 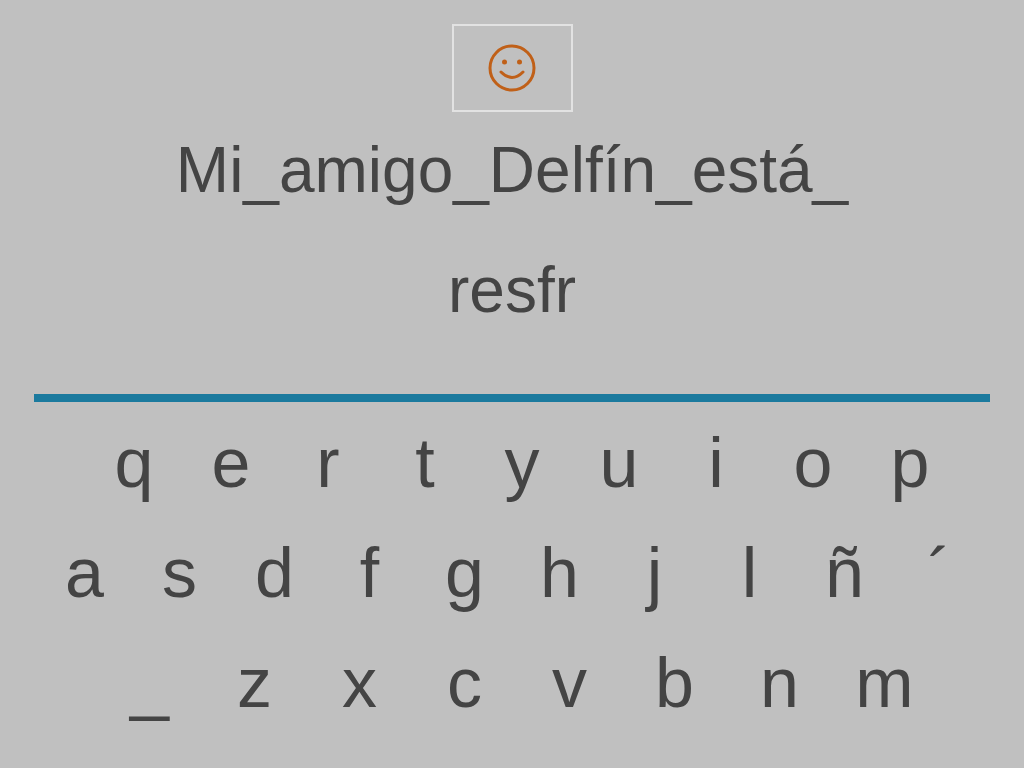 I want to click on key-button: z, so click(x=254, y=683).